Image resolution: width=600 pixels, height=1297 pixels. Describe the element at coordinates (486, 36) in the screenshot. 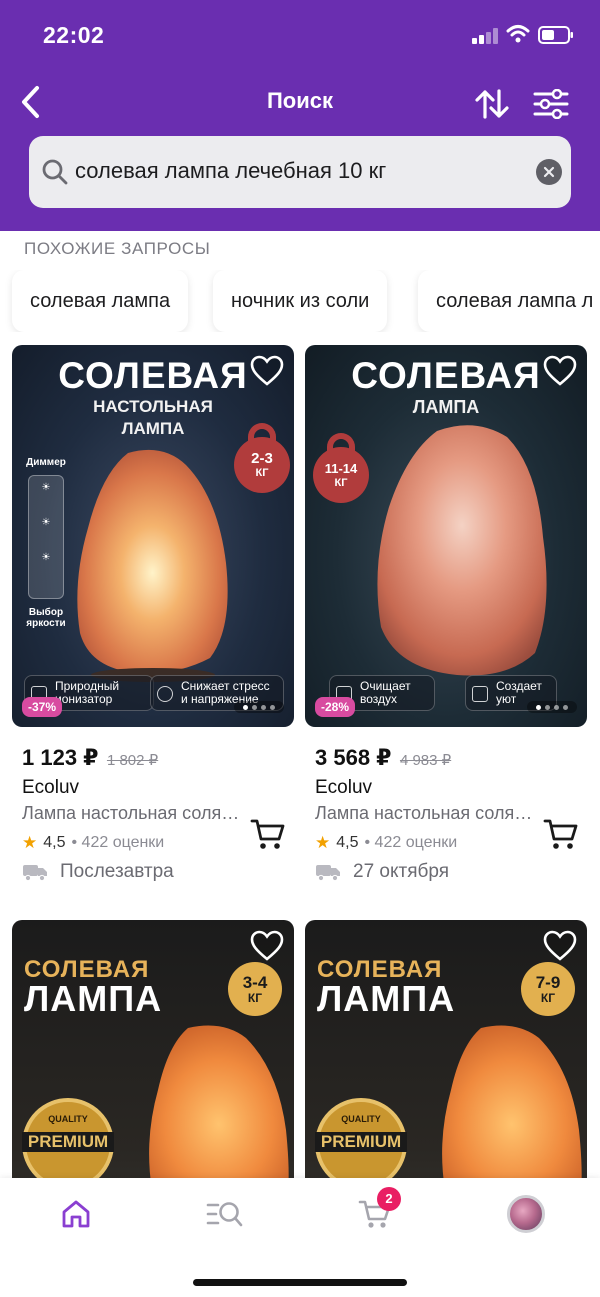

I see `signal-icon` at that location.